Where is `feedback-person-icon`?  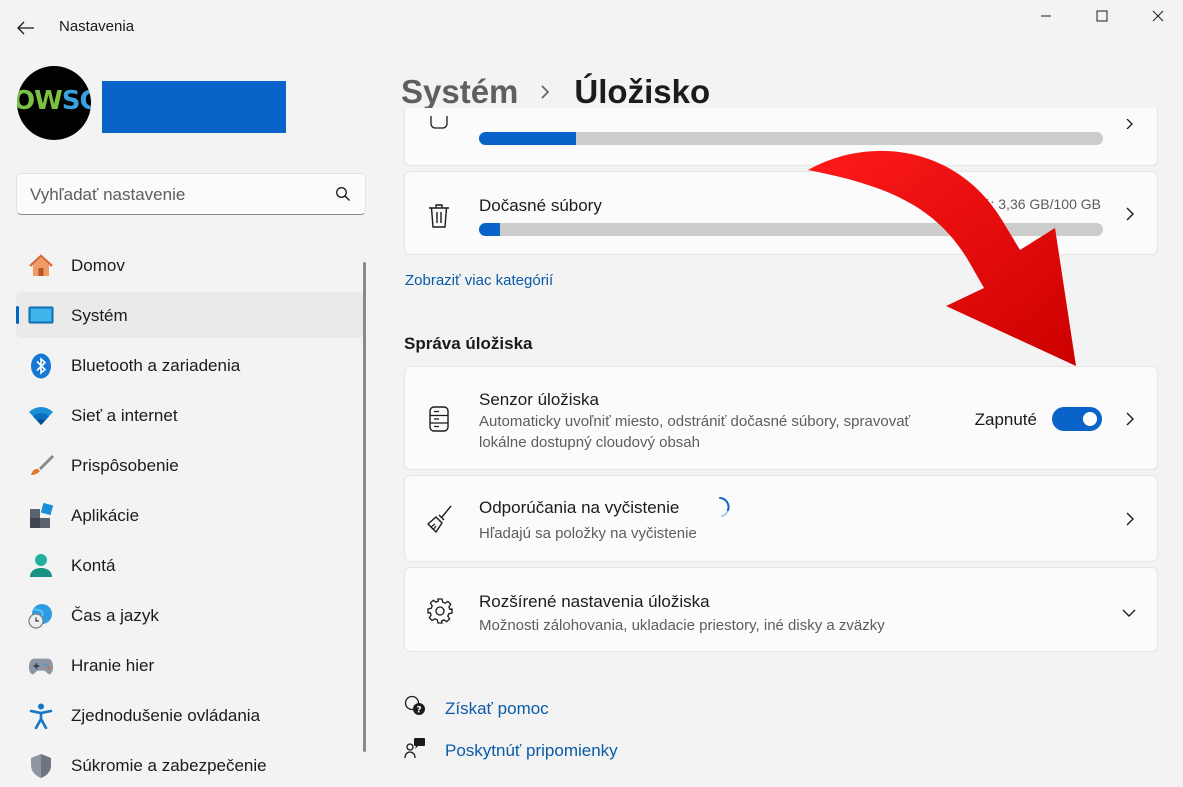 feedback-person-icon is located at coordinates (415, 750).